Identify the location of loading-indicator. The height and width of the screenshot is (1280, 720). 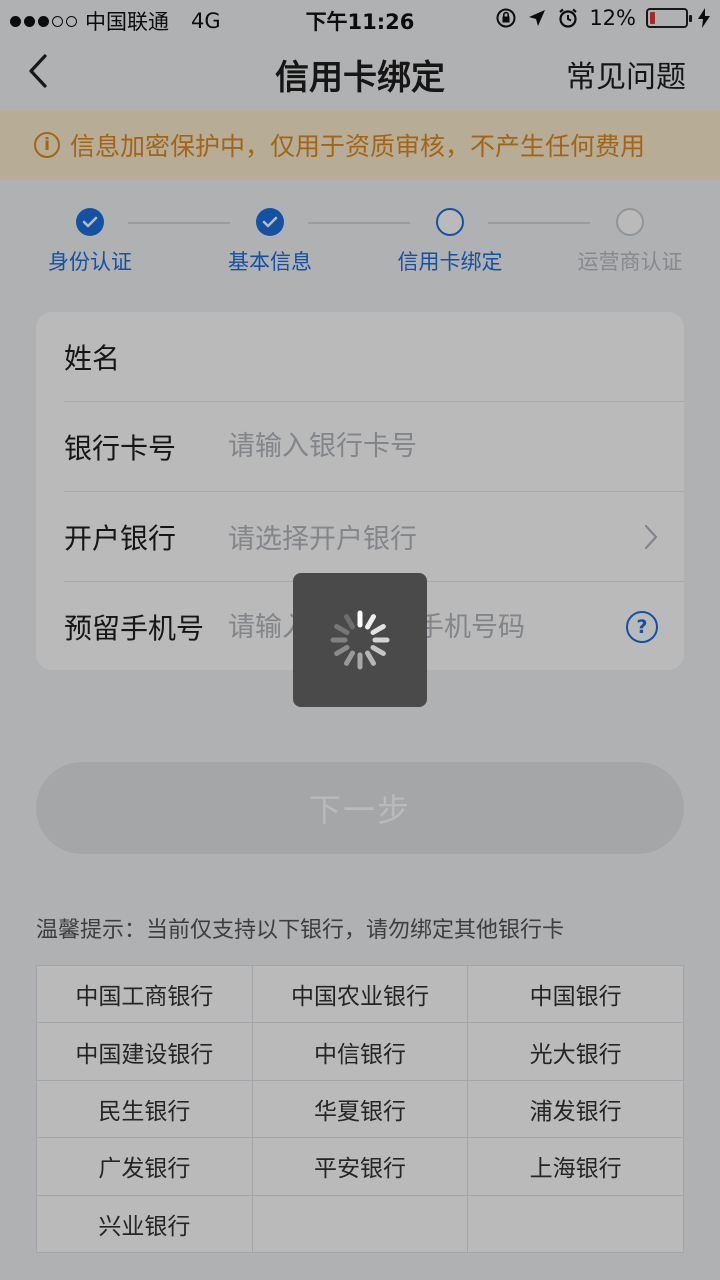
(360, 640).